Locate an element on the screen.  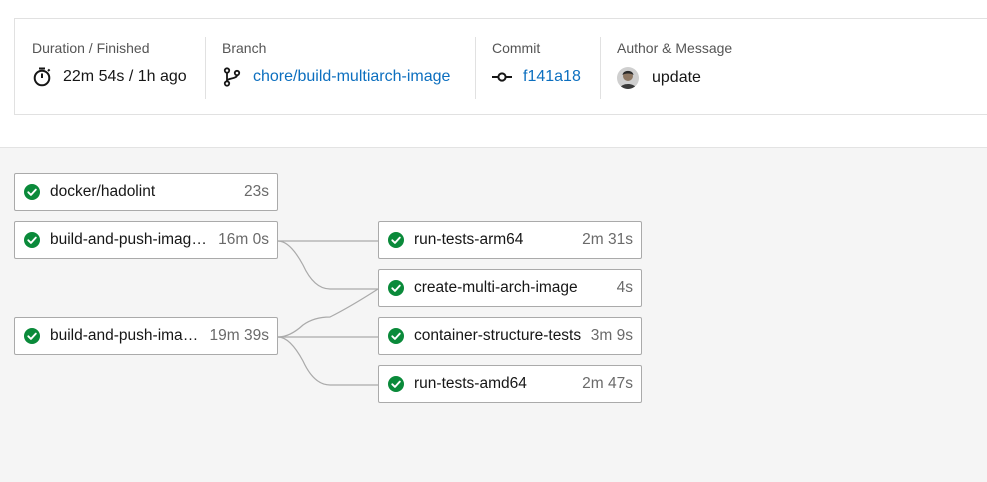
commit-message: update is located at coordinates (676, 77).